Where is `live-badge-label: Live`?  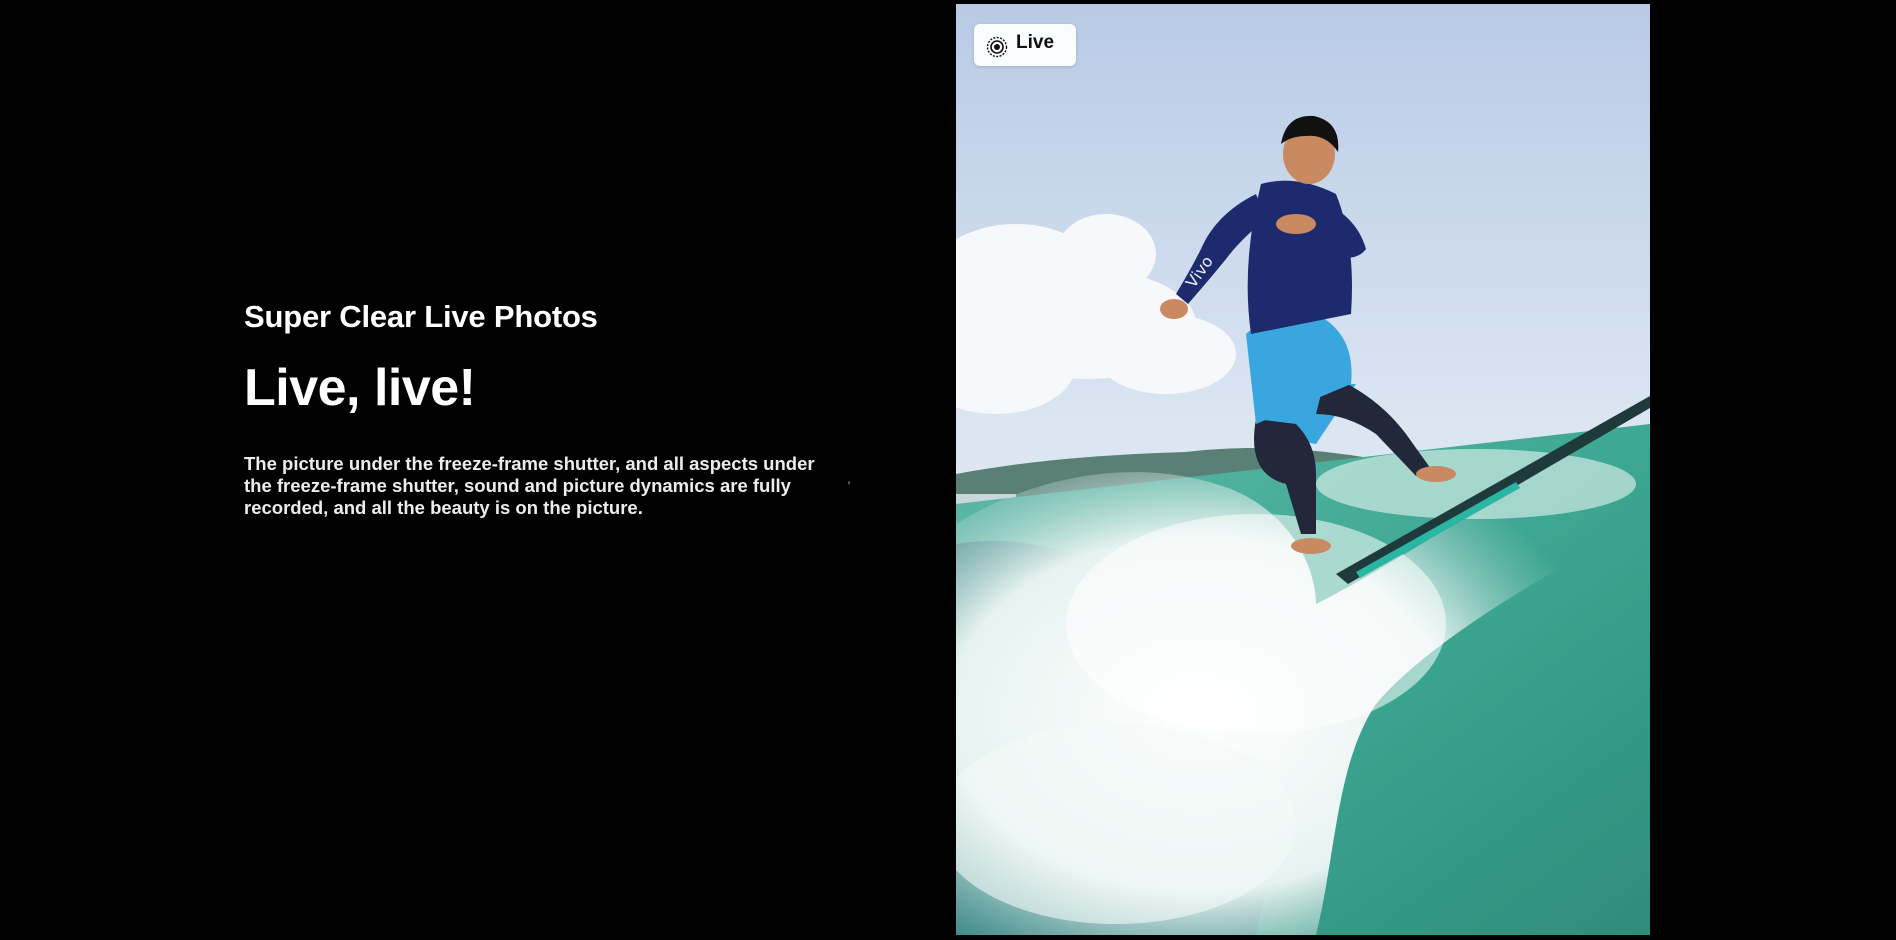 live-badge-label: Live is located at coordinates (1035, 42).